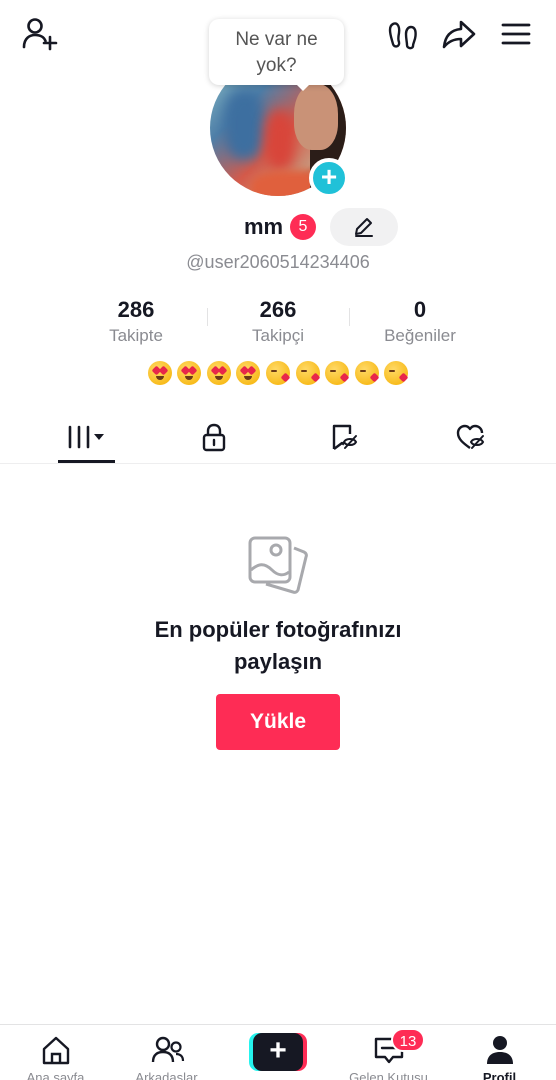 This screenshot has height=1080, width=556. I want to click on stat-likes-label: Beğeniler, so click(420, 335).